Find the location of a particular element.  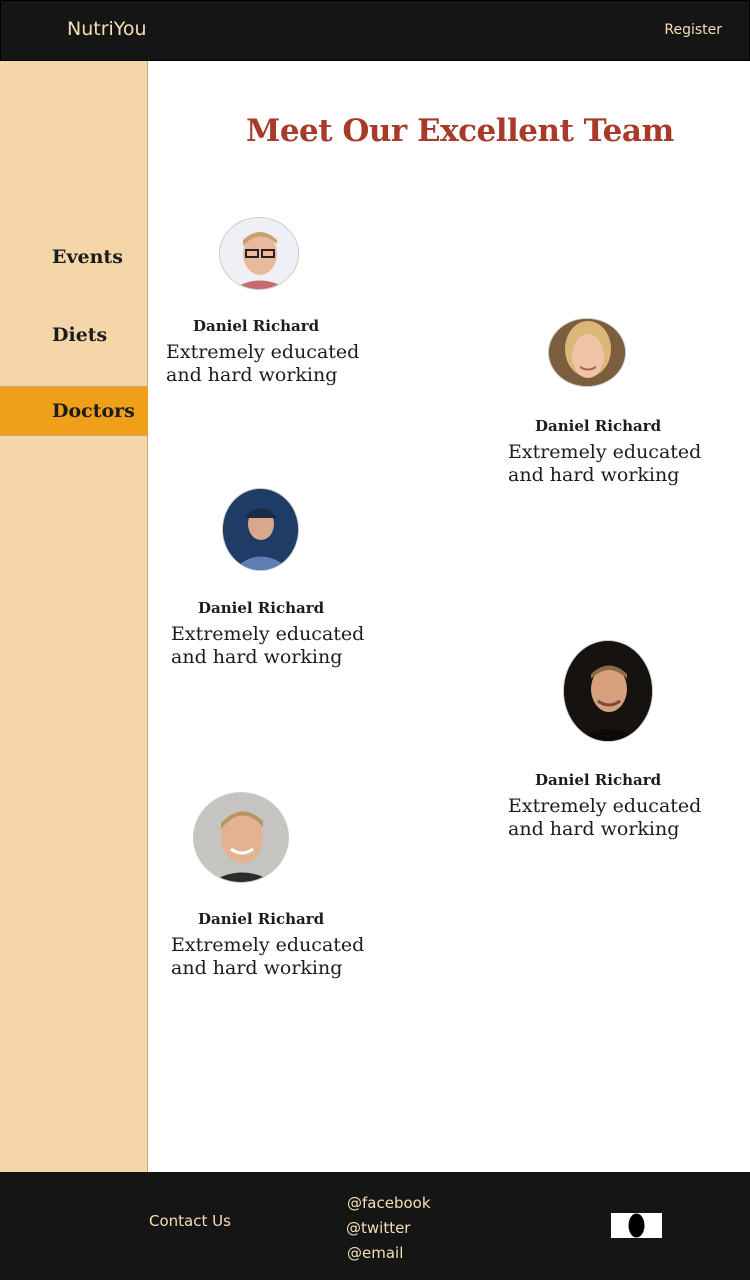

person-cap-avatar is located at coordinates (260, 529).